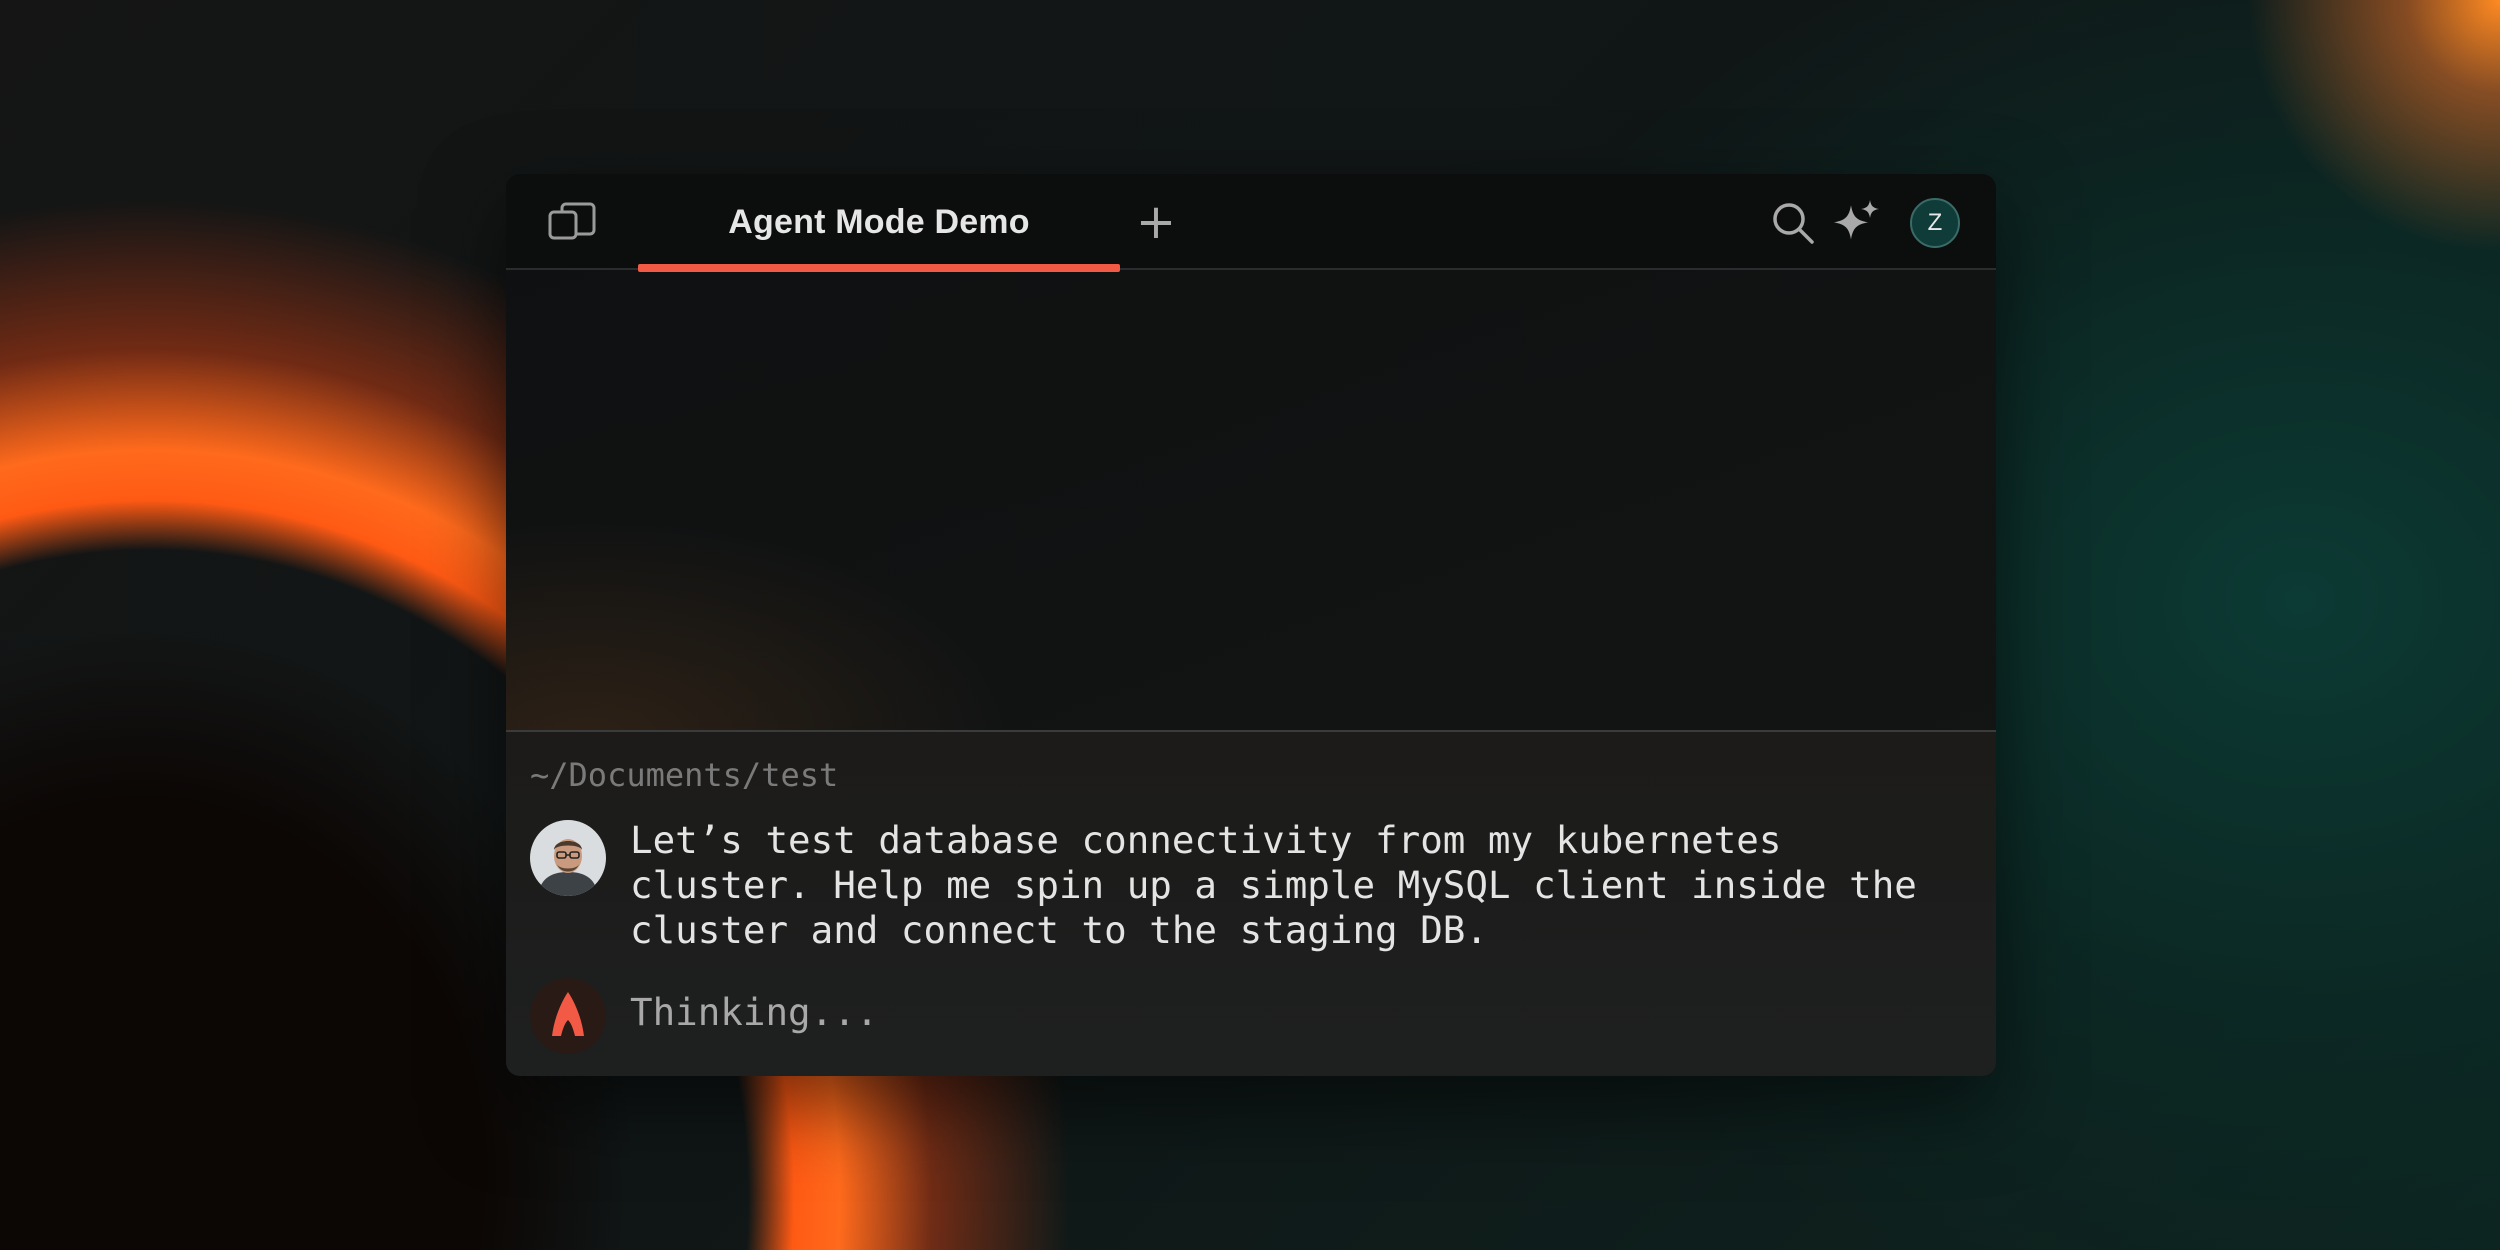  What do you see at coordinates (1251, 223) in the screenshot?
I see `tab-bar: Agent Mode Demo + Z` at bounding box center [1251, 223].